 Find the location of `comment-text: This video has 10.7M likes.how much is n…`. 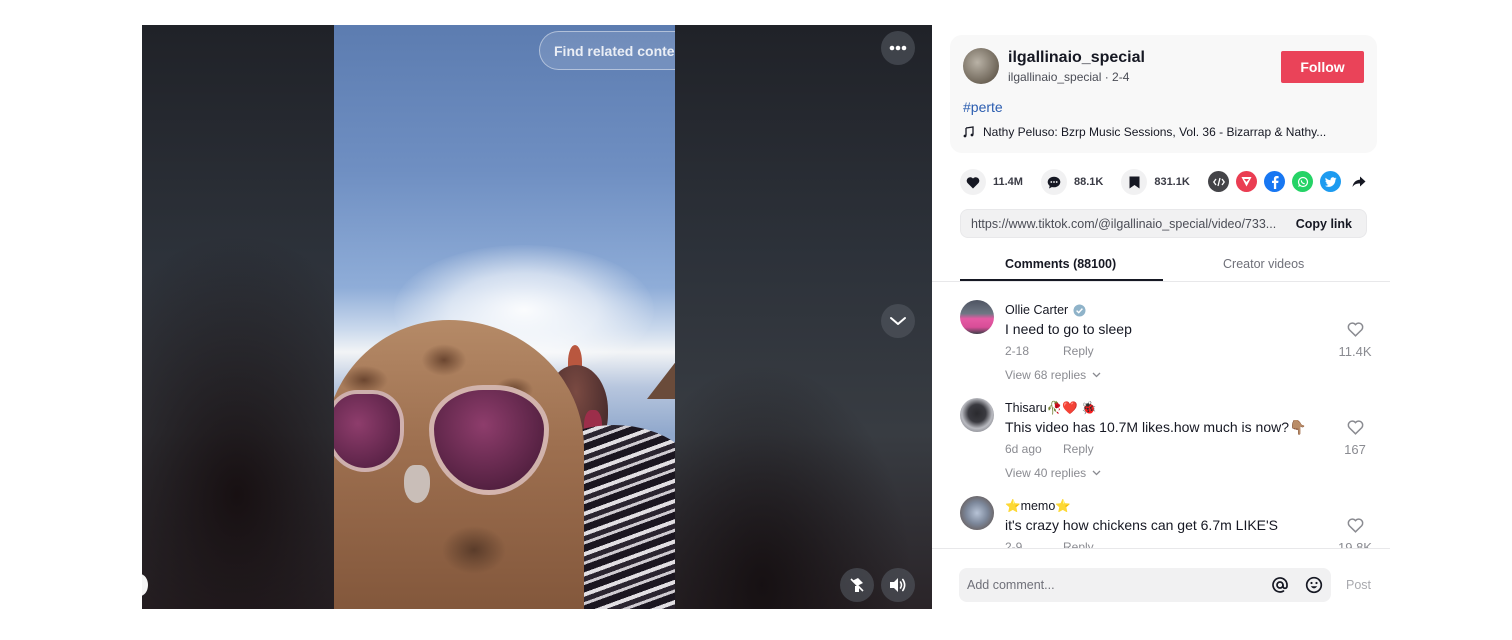

comment-text: This video has 10.7M likes.how much is n… is located at coordinates (1156, 427).